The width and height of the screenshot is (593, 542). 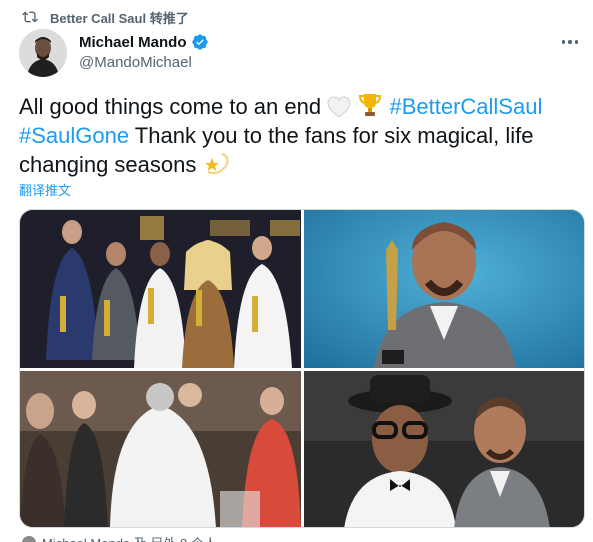 I want to click on liked-by-footer: Michael Mando 及 另外 8 个人, so click(x=119, y=537).